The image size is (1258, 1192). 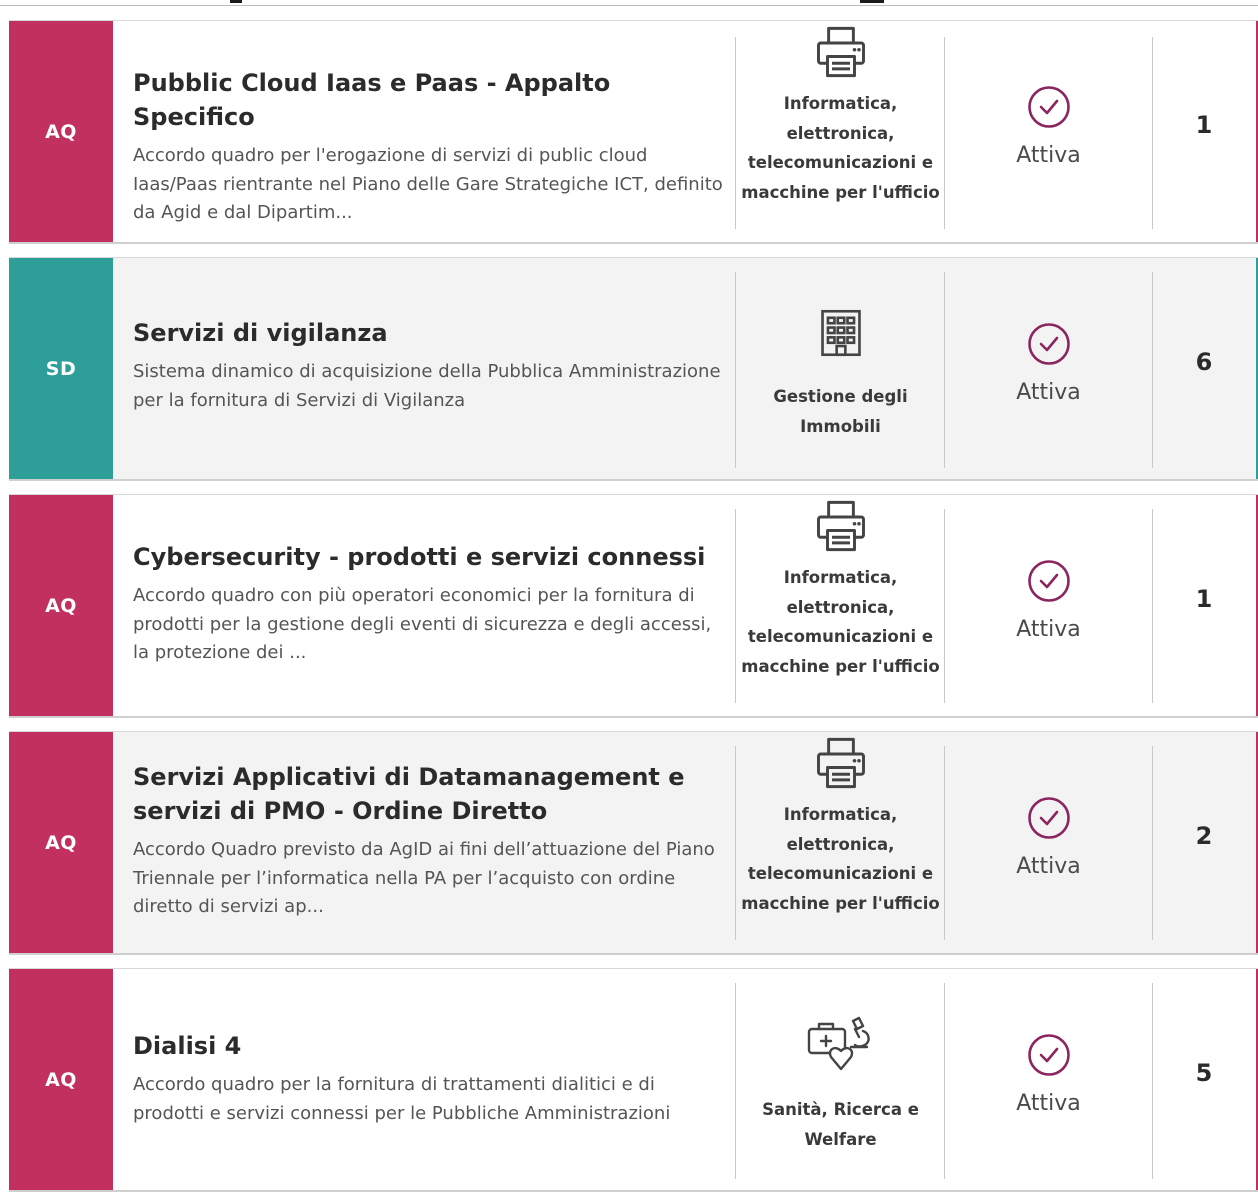 I want to click on item-title: Servizi di vigilanza, so click(x=428, y=333).